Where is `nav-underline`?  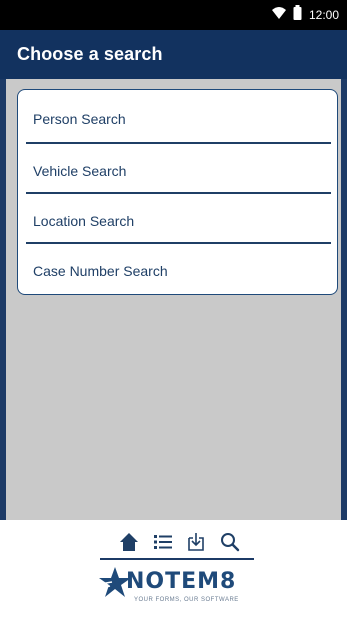 nav-underline is located at coordinates (177, 559).